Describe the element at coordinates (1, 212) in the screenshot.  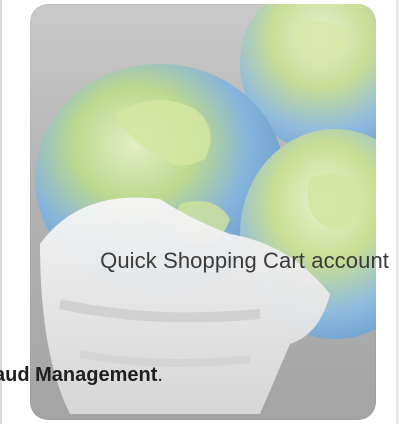
I see `left-border` at that location.